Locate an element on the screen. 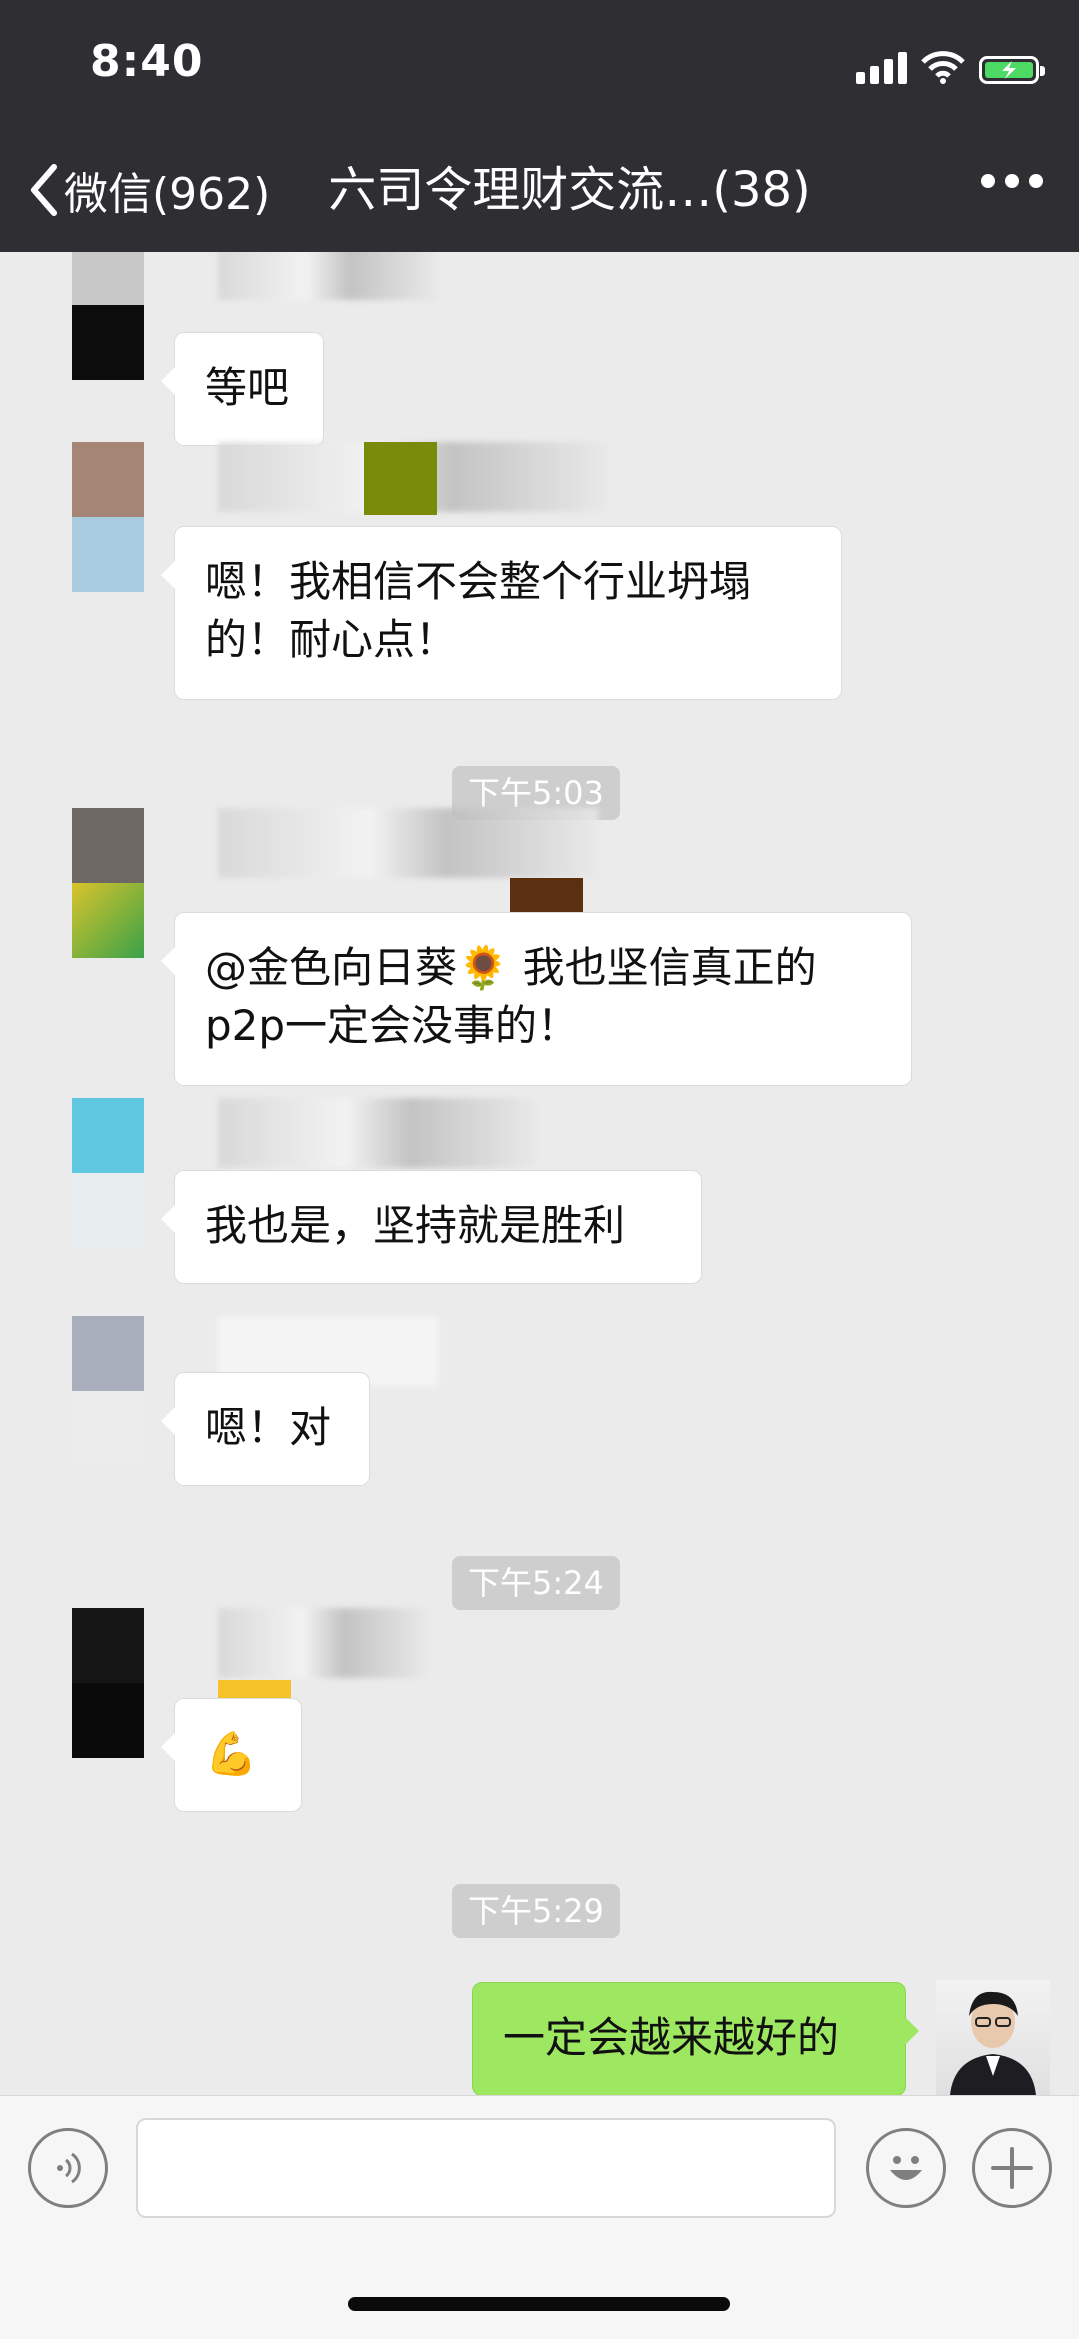  message-bubble: 我也是，坚持就是胜利 is located at coordinates (431, 1227).